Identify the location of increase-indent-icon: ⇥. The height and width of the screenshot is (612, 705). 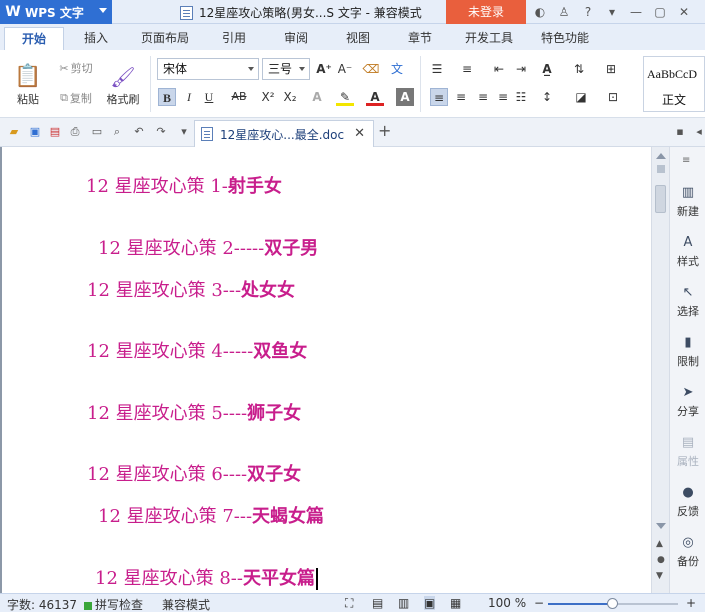
(521, 69).